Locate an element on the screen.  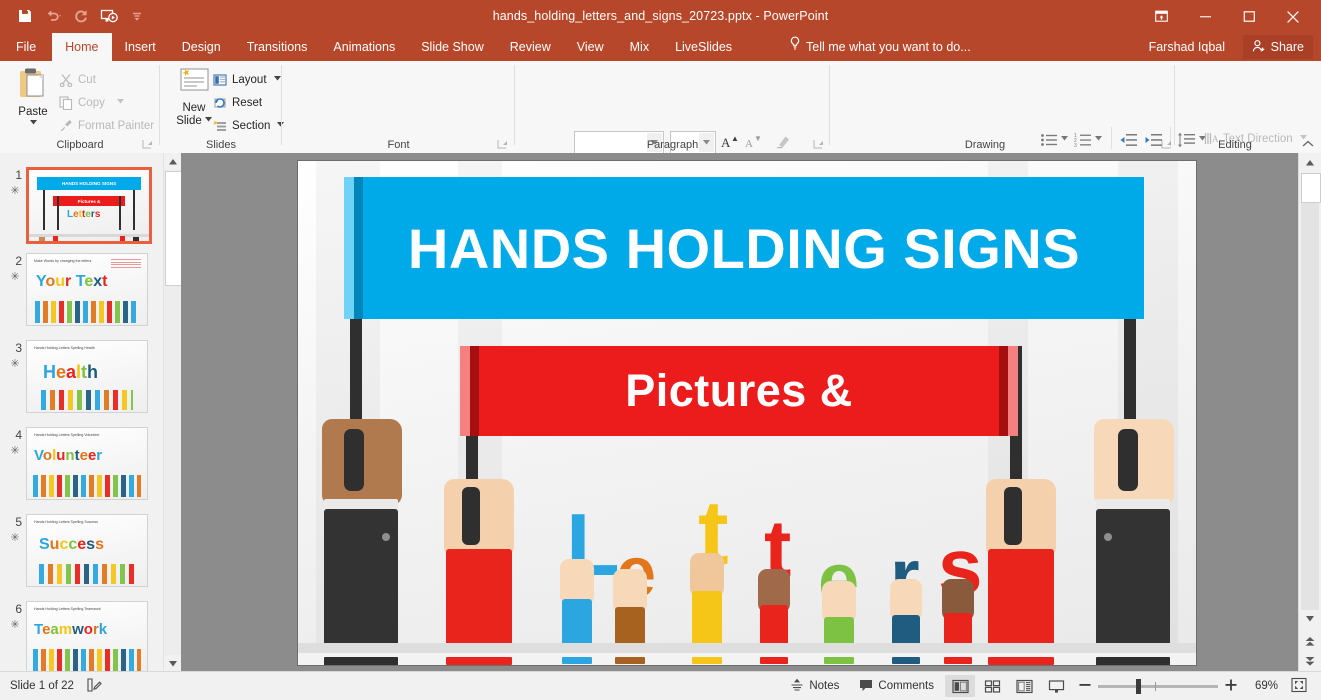
layout-button: Layout is located at coordinates (246, 79).